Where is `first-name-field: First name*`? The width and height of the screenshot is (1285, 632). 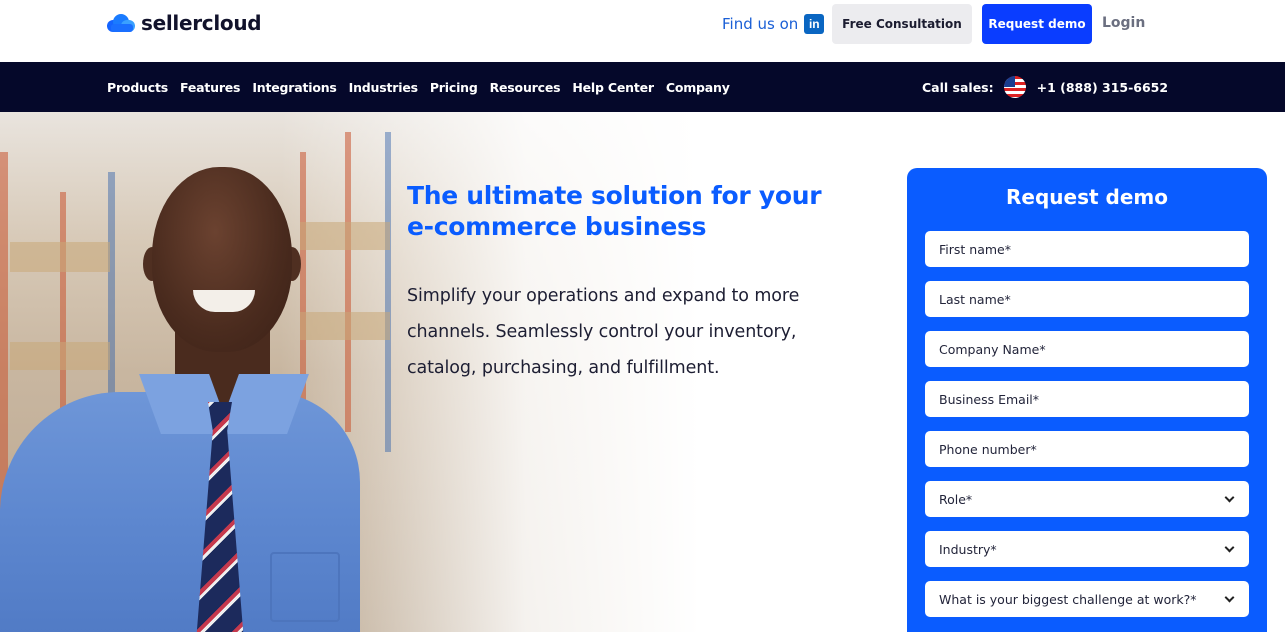
first-name-field: First name* is located at coordinates (1087, 249).